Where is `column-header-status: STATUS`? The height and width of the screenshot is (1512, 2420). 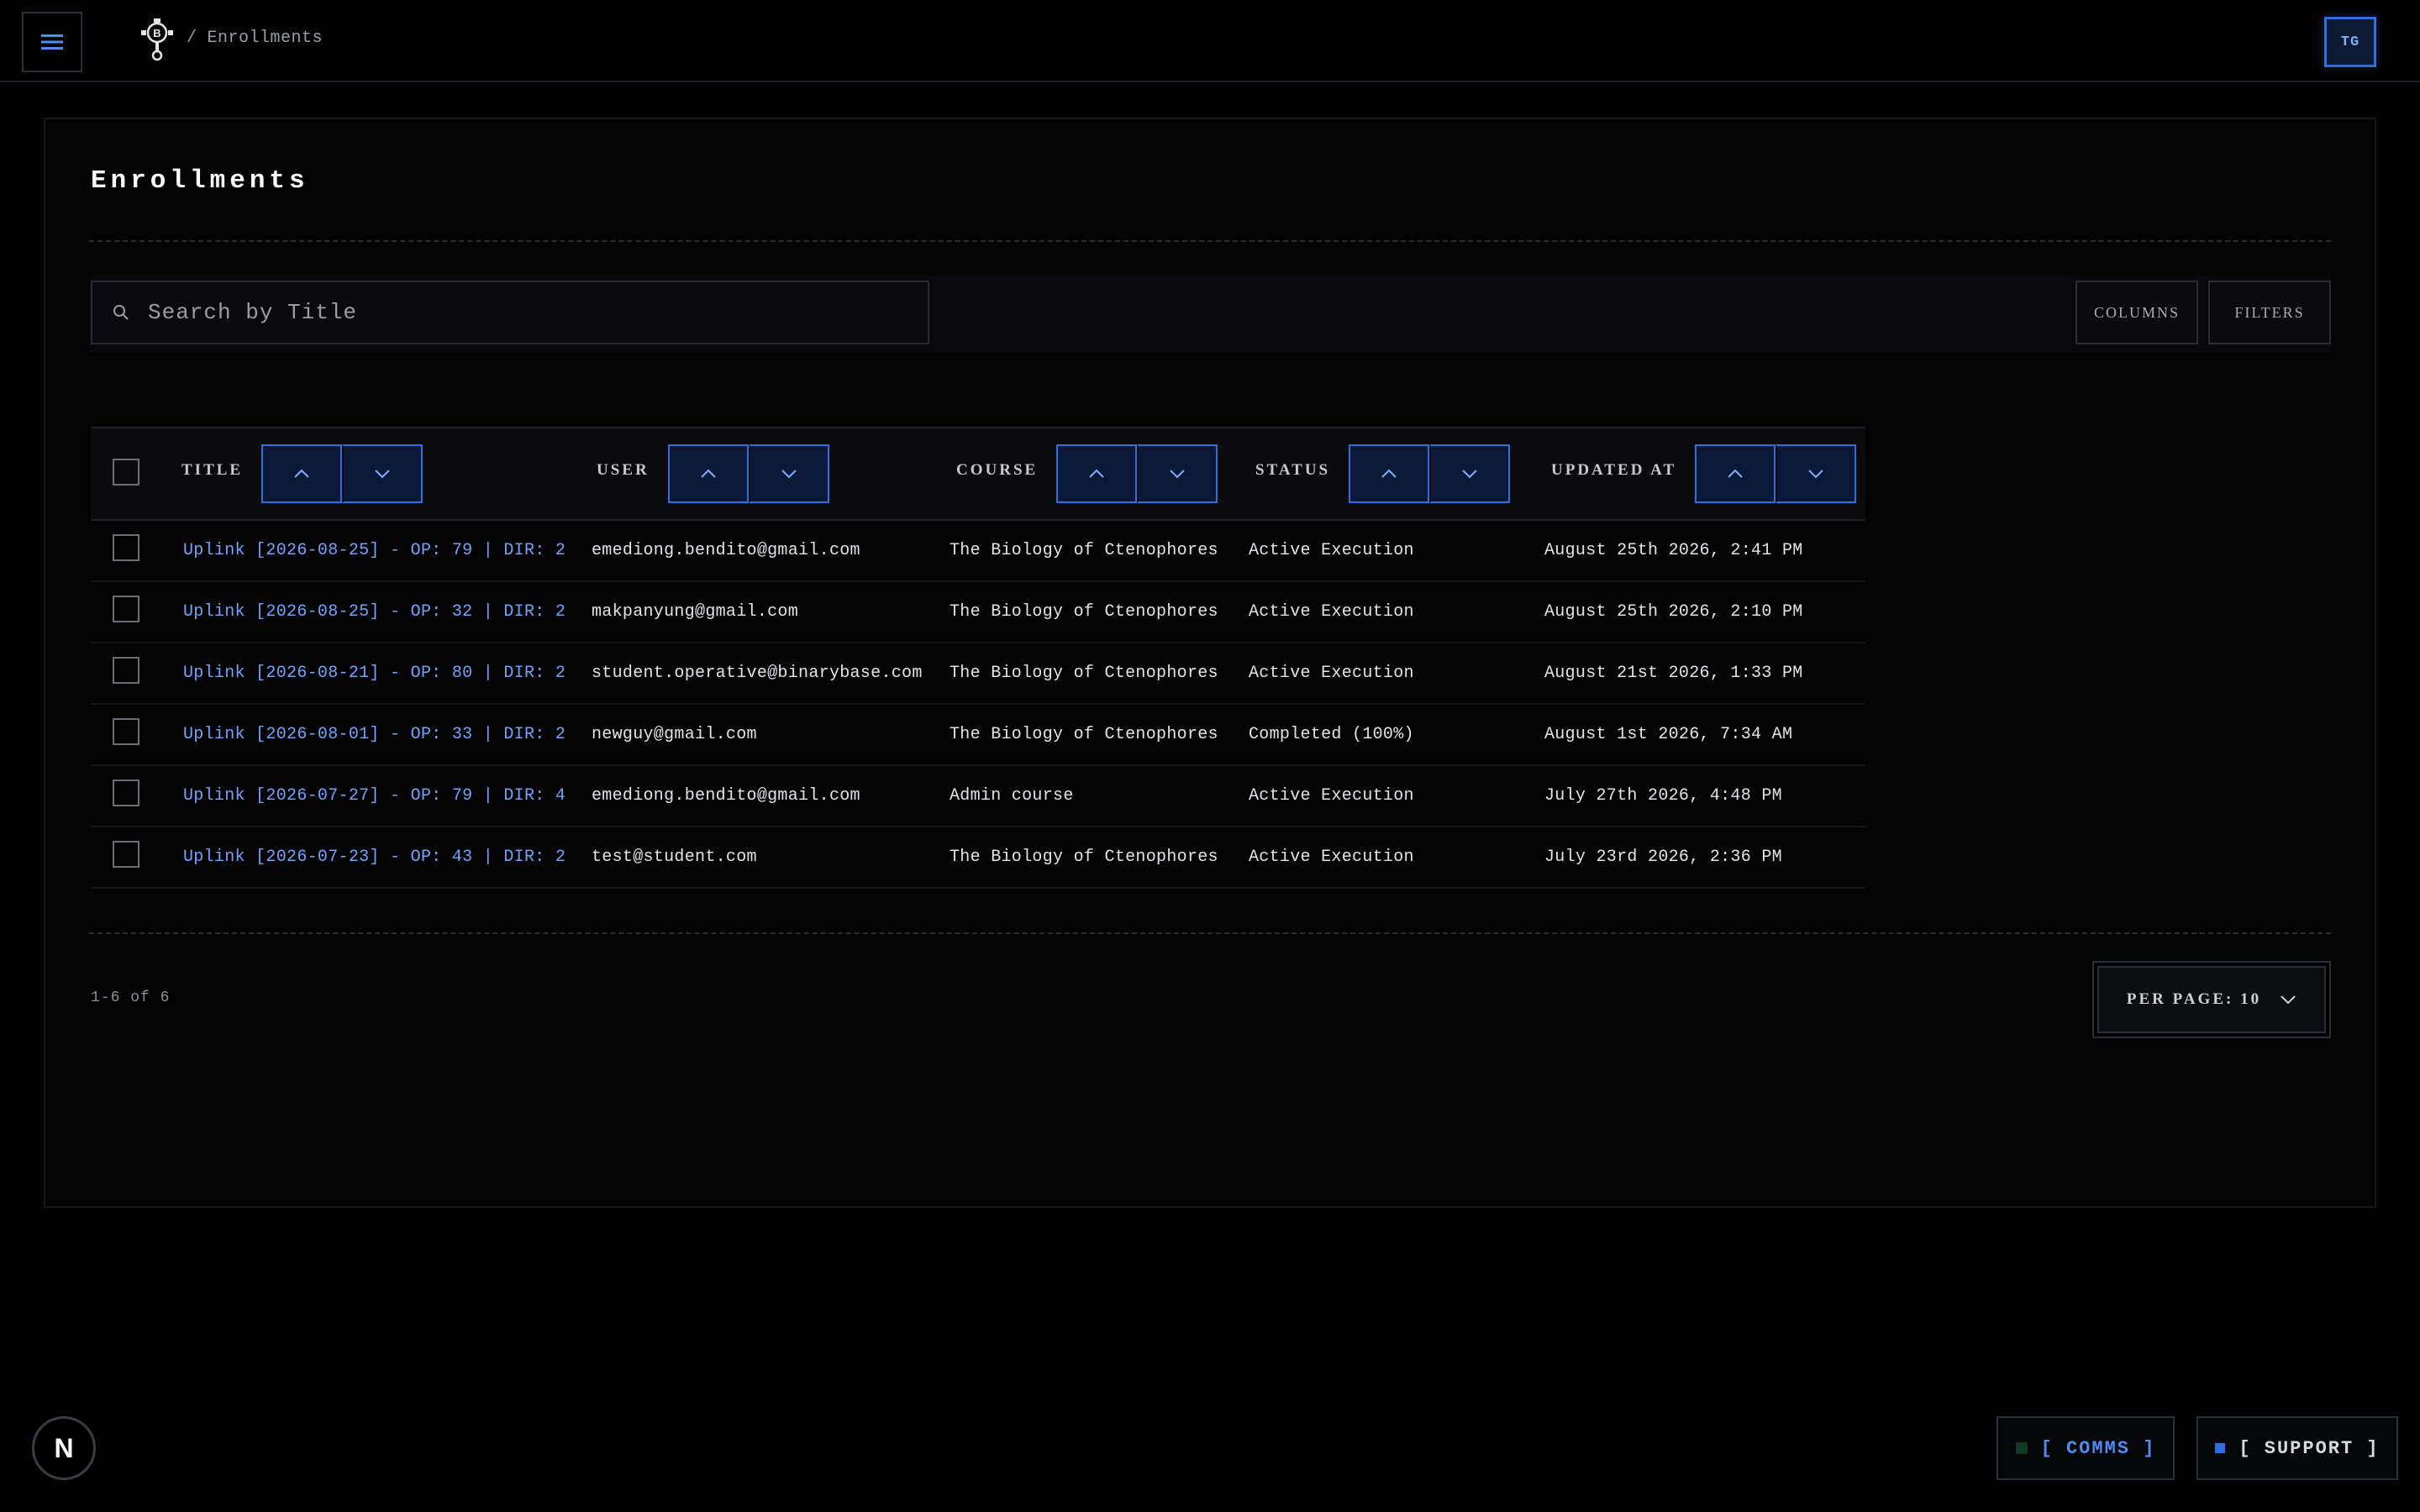
column-header-status: STATUS is located at coordinates (1293, 470).